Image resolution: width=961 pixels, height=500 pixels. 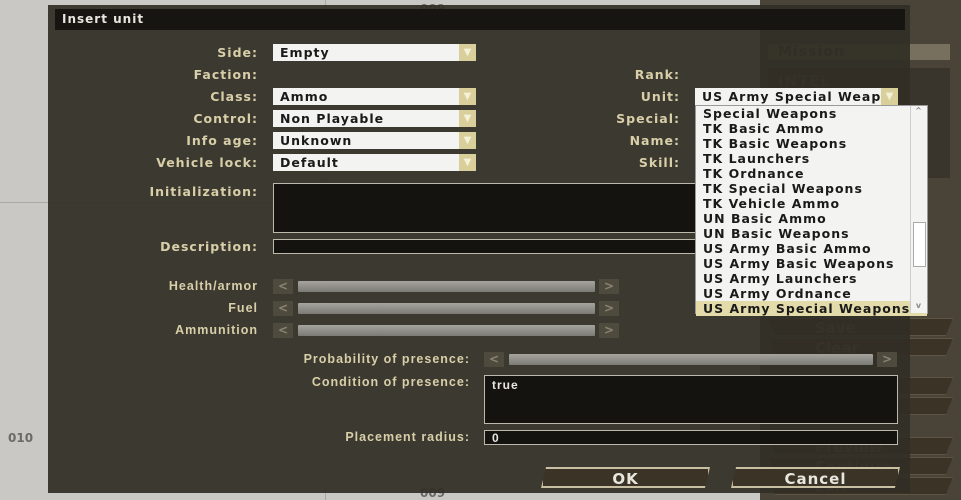 I want to click on cancel-button: Cancel, so click(x=815, y=477).